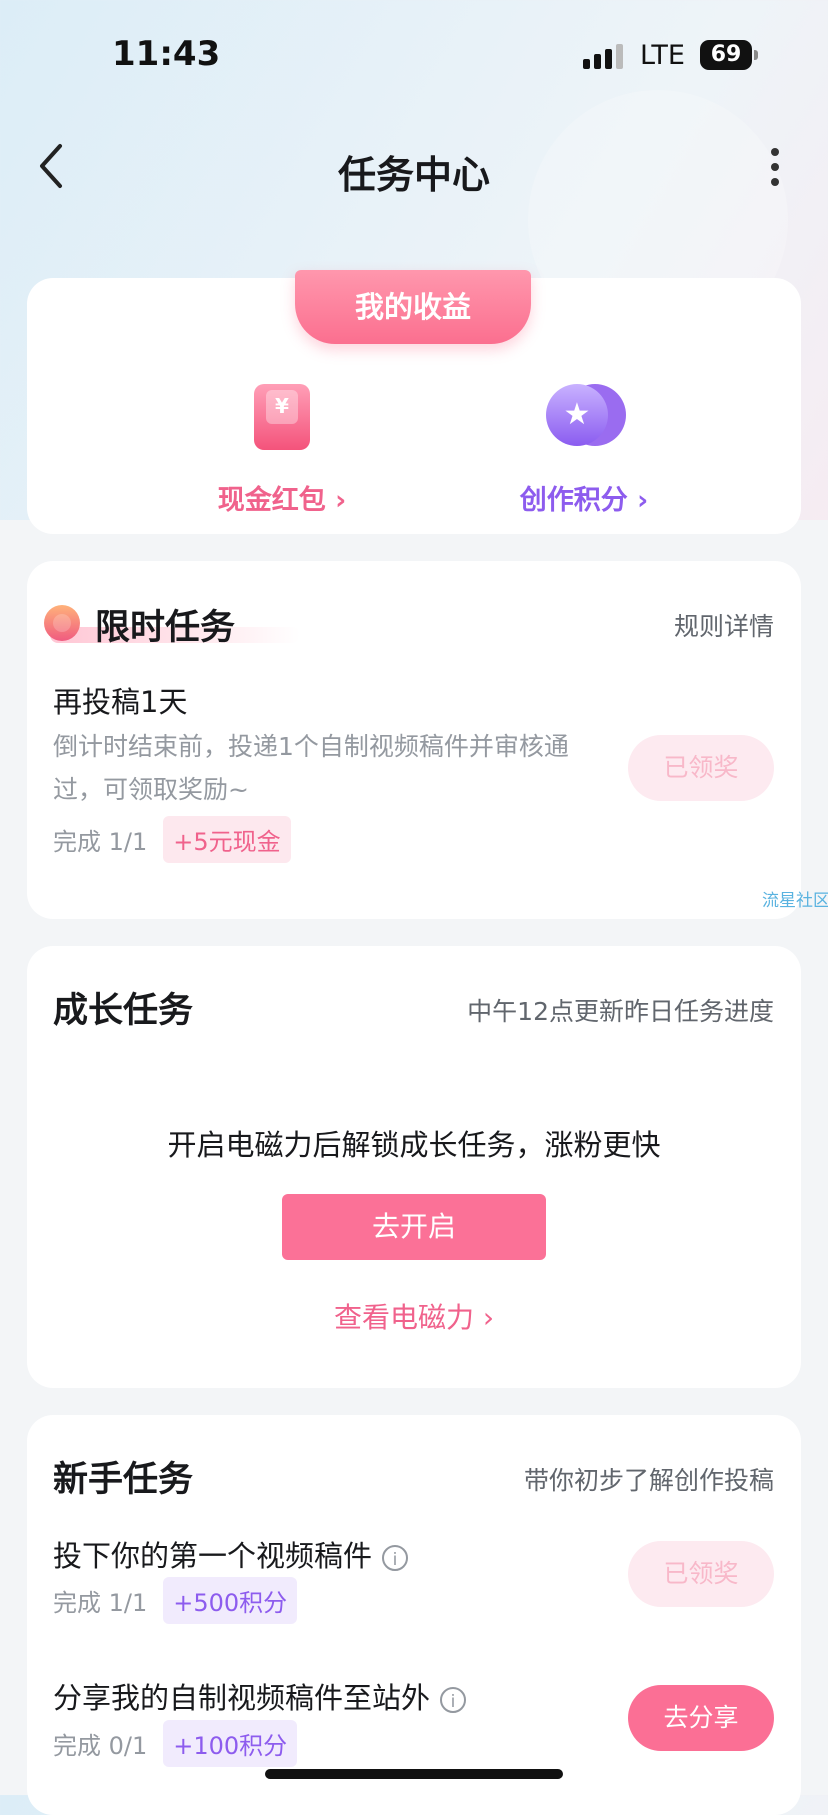  I want to click on creation-points-label: 创作积分 ›, so click(584, 500).